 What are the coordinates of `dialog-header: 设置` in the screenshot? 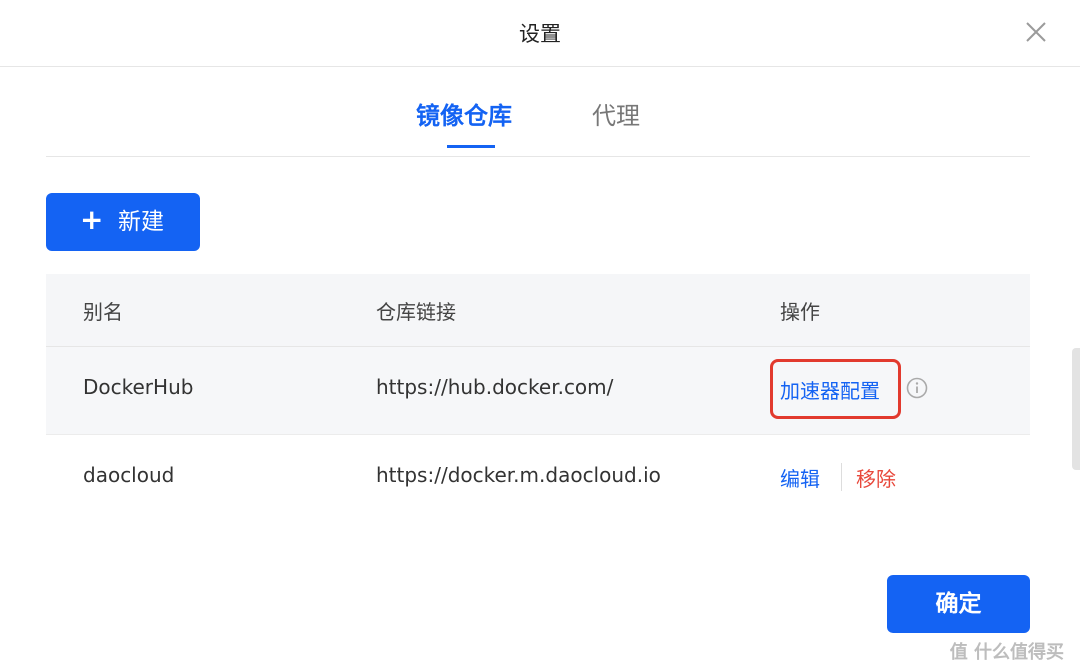 It's located at (540, 33).